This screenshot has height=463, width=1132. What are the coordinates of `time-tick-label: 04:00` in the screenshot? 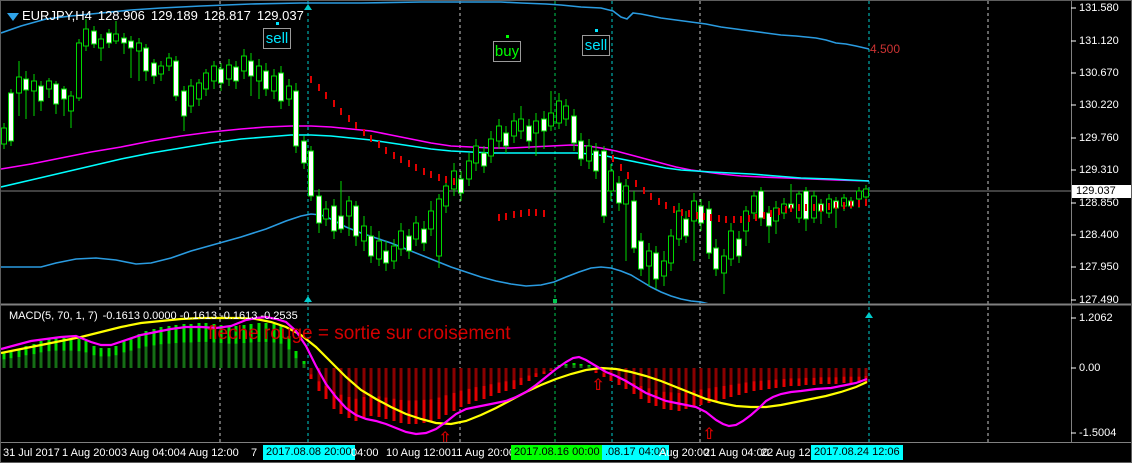 It's located at (365, 453).